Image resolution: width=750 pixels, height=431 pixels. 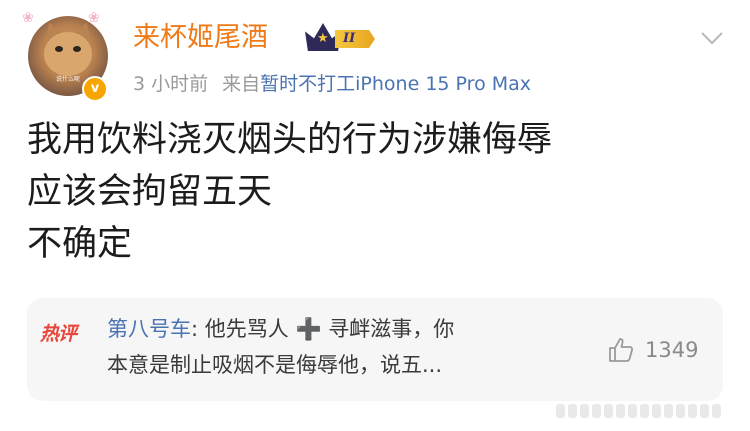 What do you see at coordinates (171, 84) in the screenshot?
I see `post-time: 3 小时前` at bounding box center [171, 84].